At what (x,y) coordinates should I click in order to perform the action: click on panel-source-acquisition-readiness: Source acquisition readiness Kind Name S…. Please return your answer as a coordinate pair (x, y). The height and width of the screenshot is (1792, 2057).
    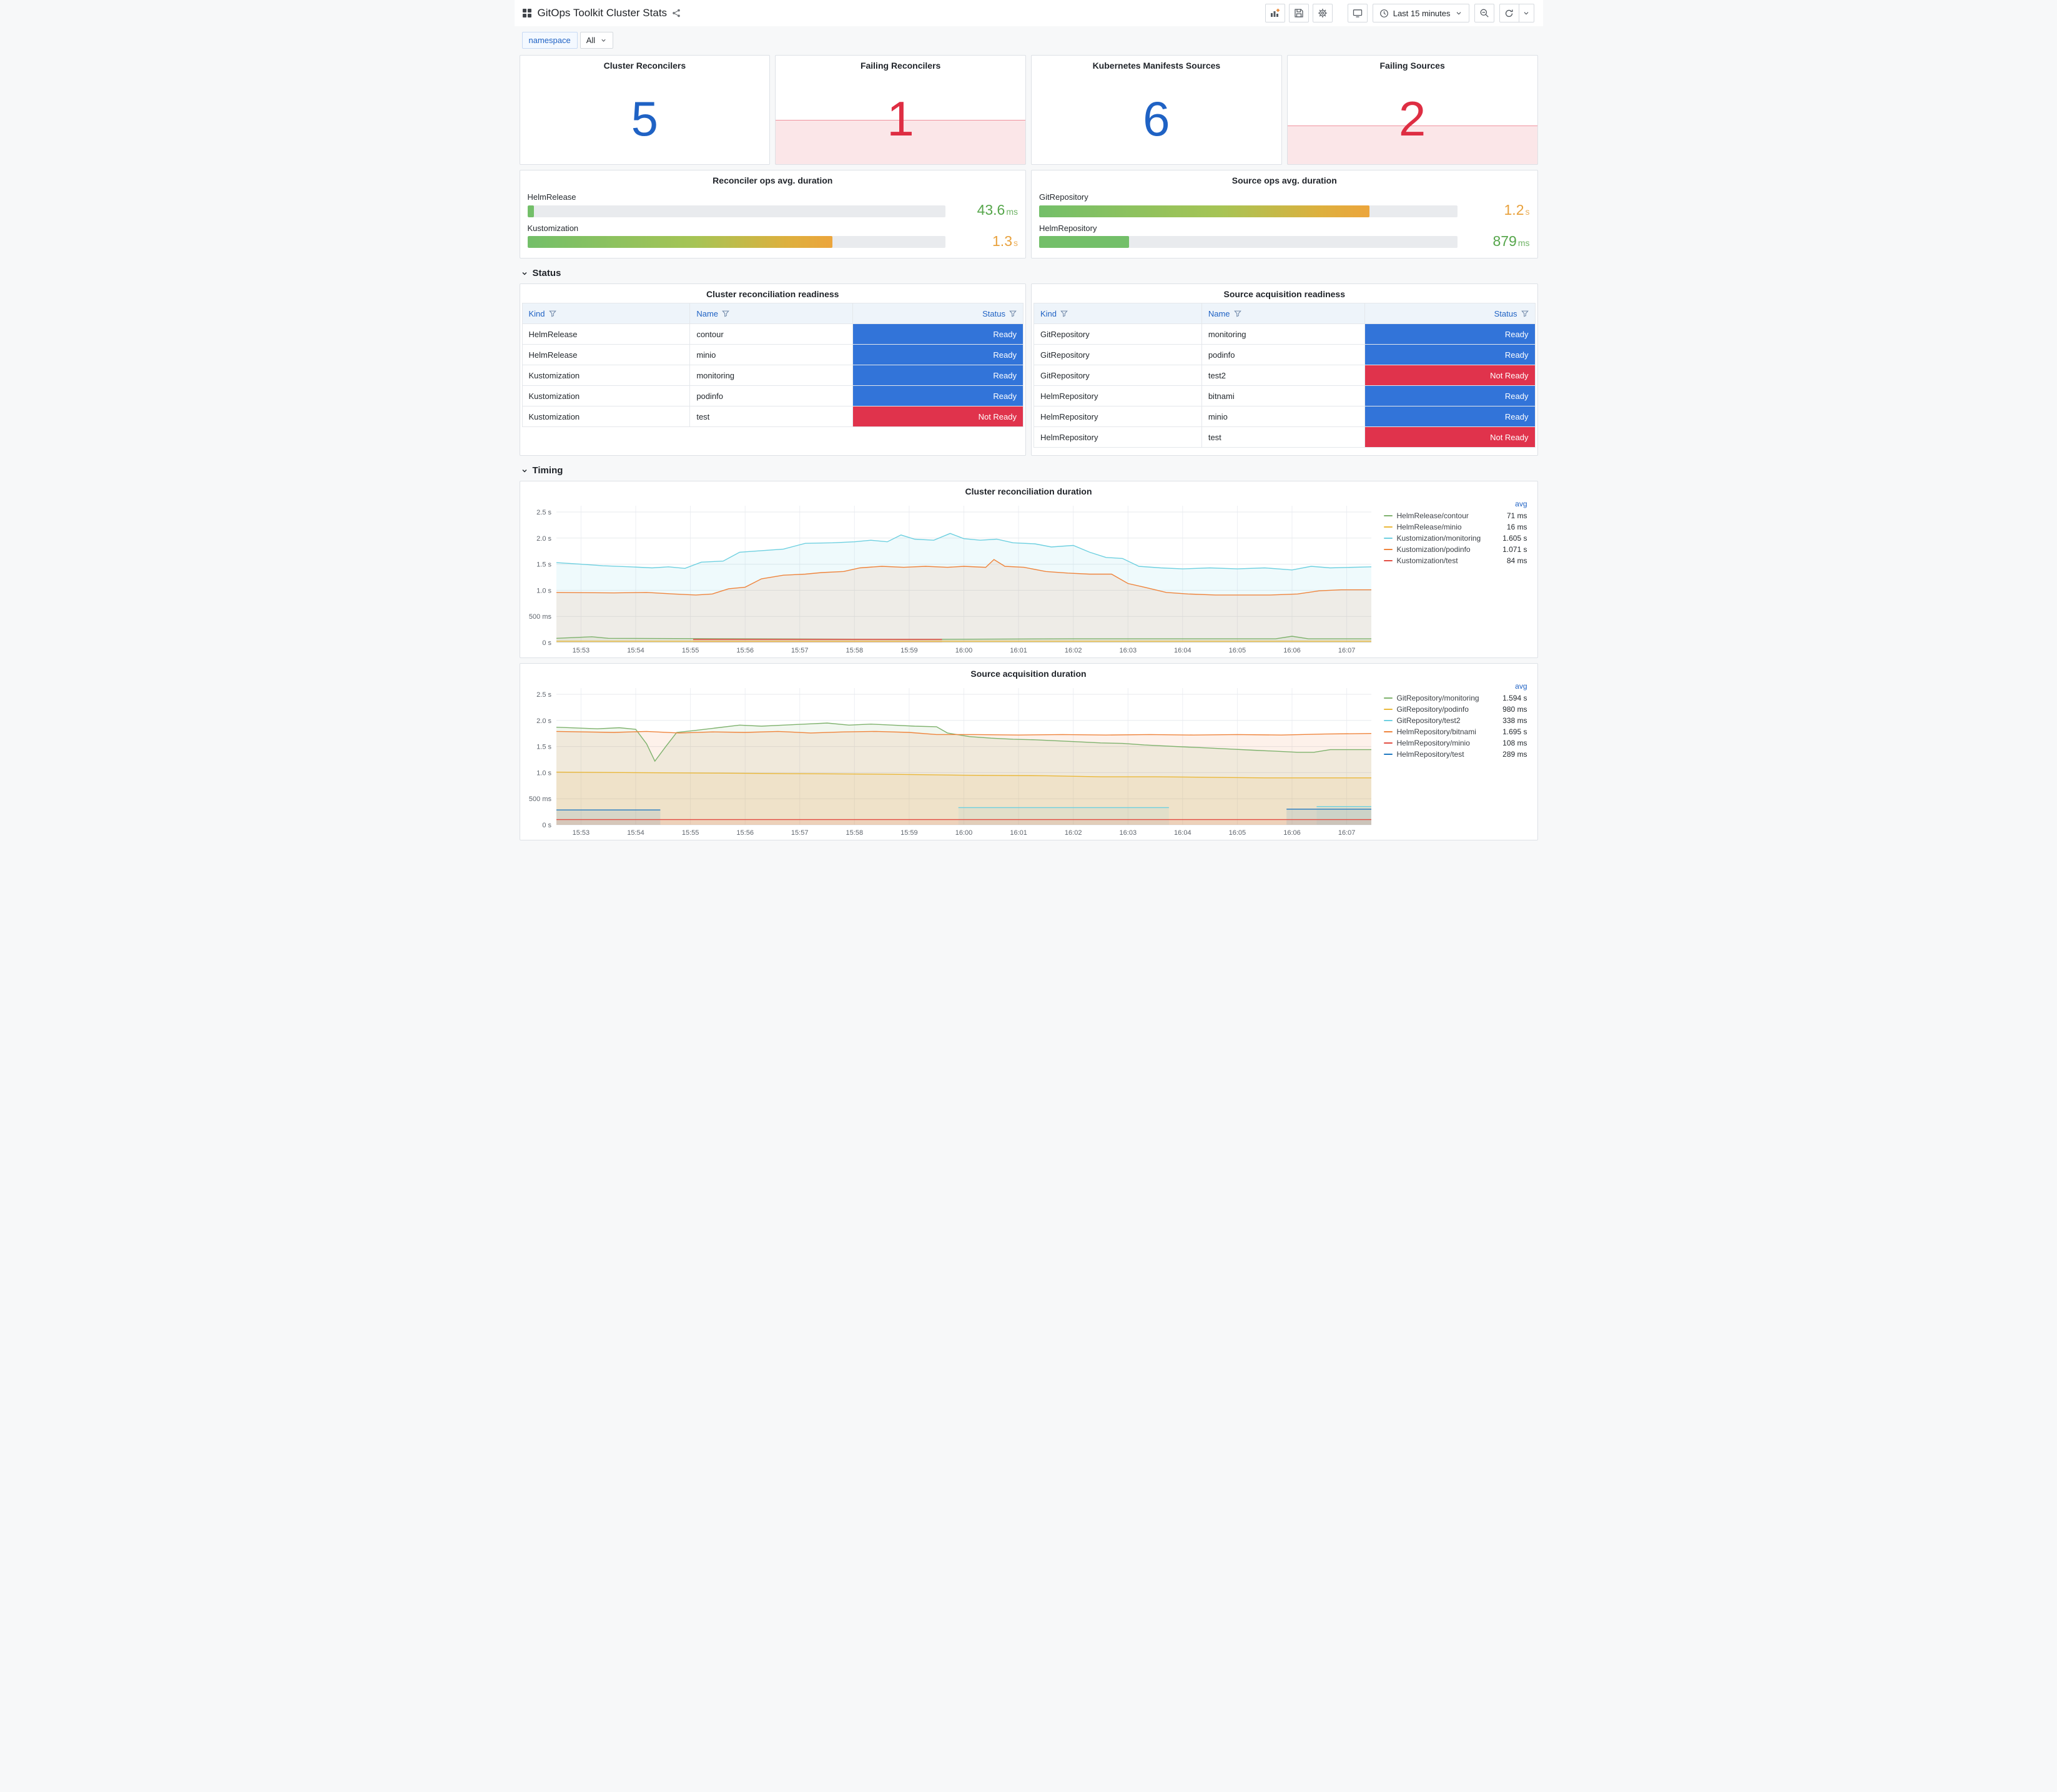
    Looking at the image, I should click on (1284, 369).